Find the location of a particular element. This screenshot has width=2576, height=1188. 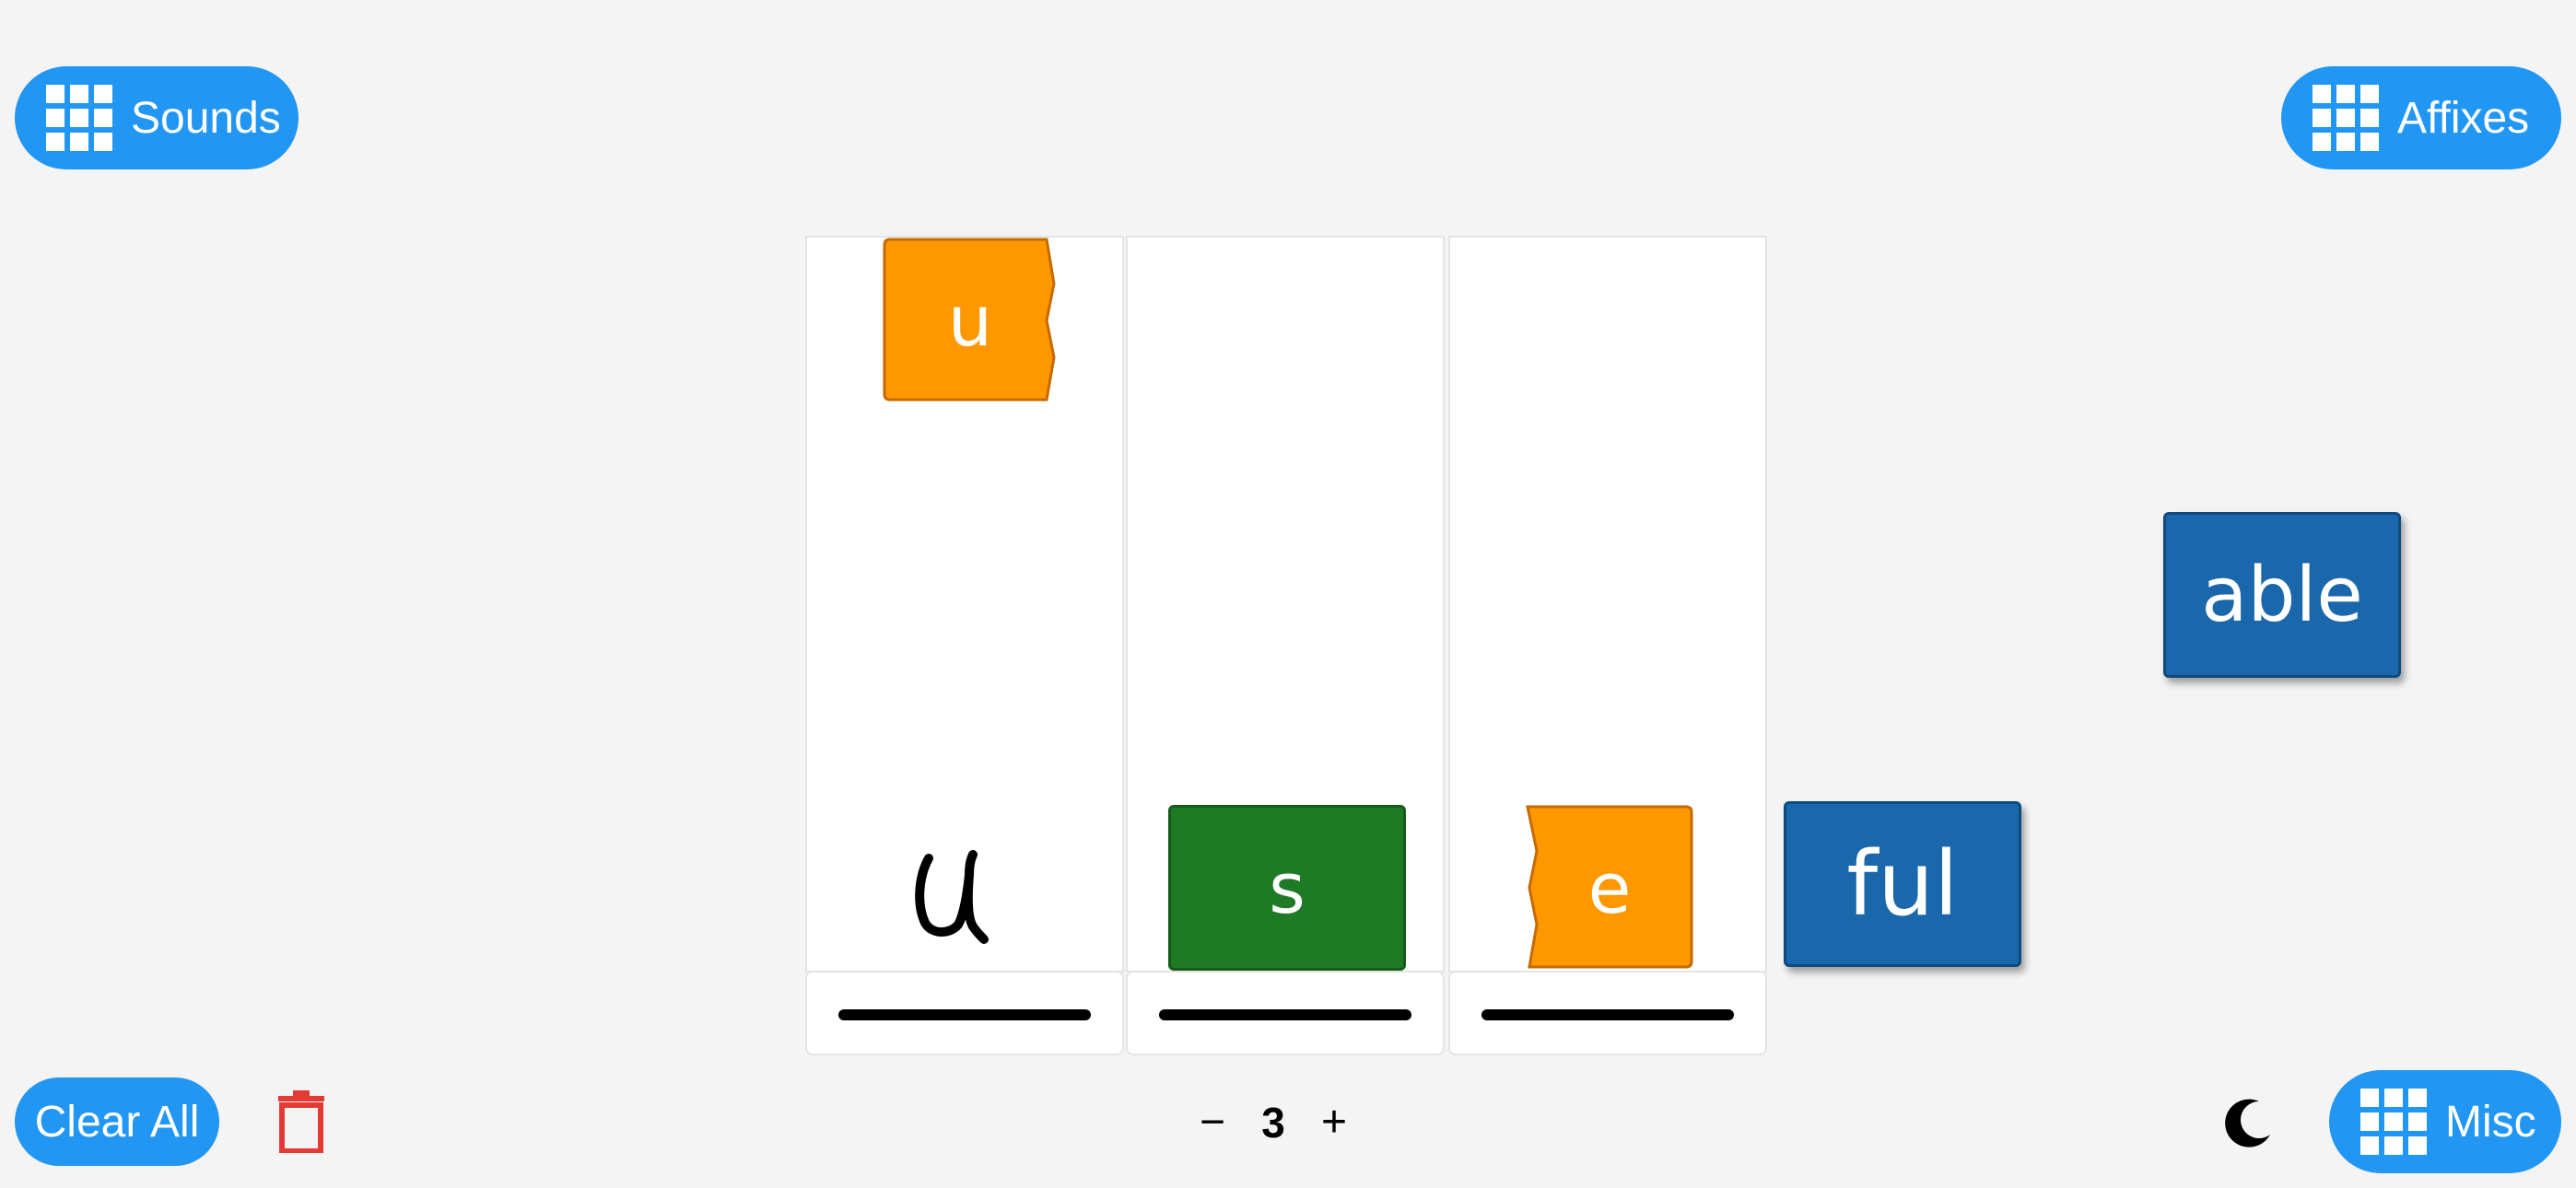

affixes-button-label: Affixes is located at coordinates (2463, 118).